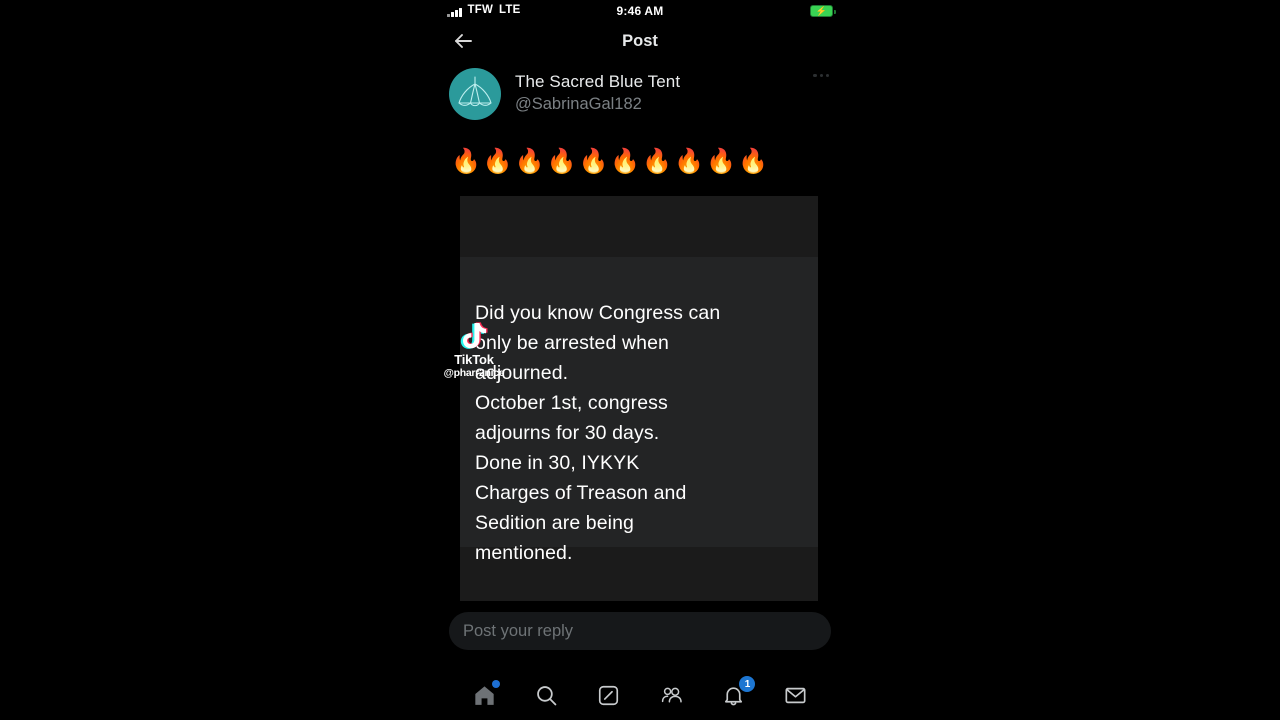 The image size is (1280, 720). I want to click on bottom-nav: 1, so click(640, 695).